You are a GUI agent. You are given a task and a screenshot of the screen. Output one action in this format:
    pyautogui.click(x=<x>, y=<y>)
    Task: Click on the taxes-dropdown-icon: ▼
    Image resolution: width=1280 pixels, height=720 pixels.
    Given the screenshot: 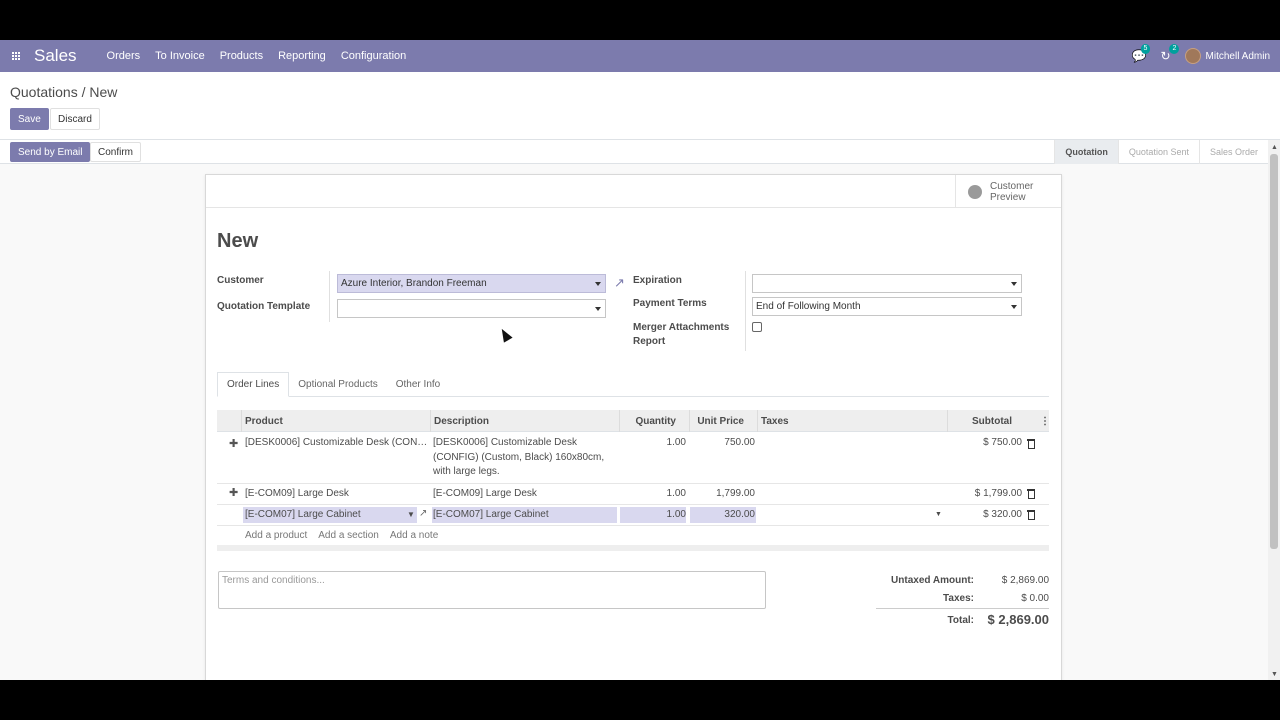 What is the action you would take?
    pyautogui.click(x=938, y=515)
    